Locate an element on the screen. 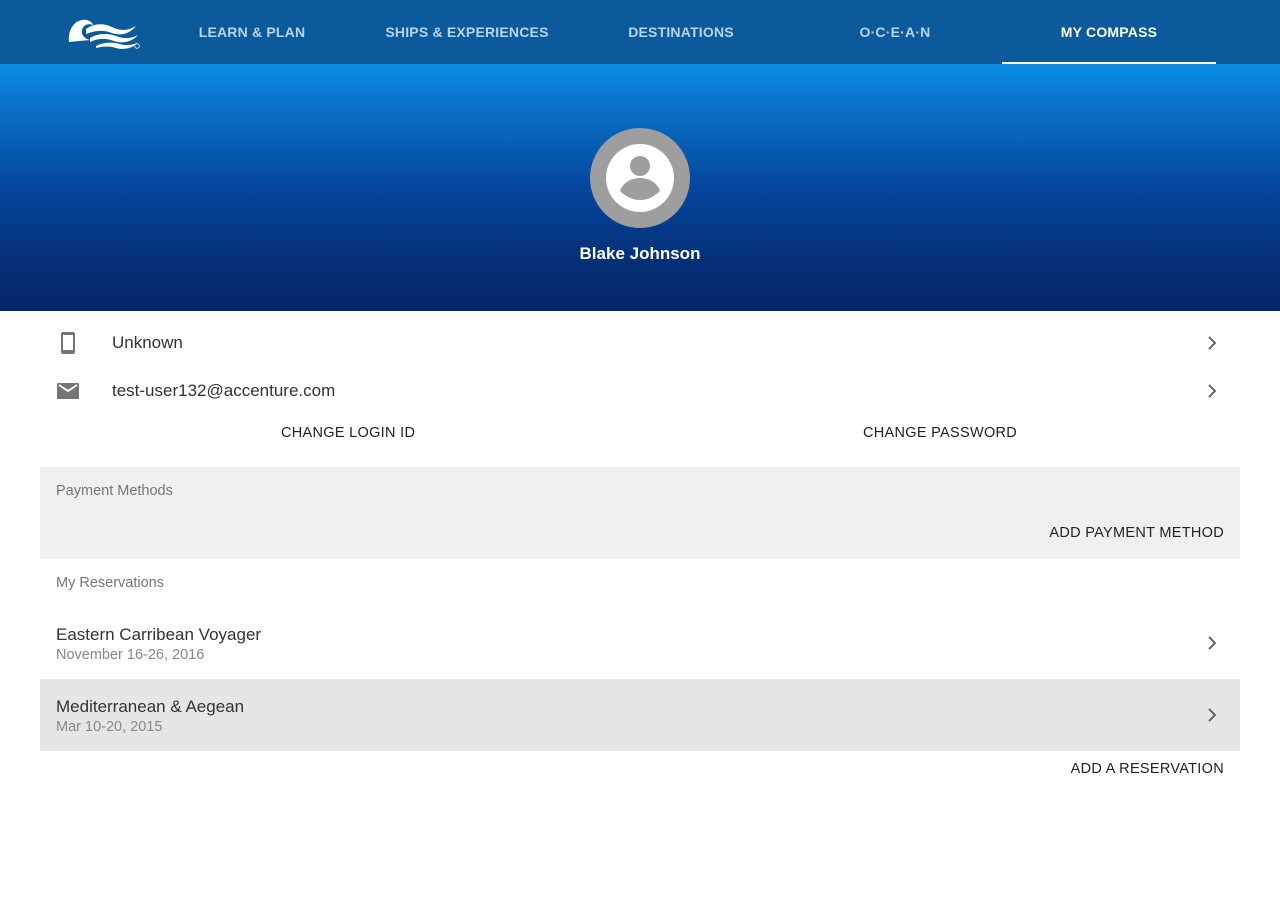 This screenshot has width=1280, height=918. princess-cruises-logo-icon is located at coordinates (104, 32).